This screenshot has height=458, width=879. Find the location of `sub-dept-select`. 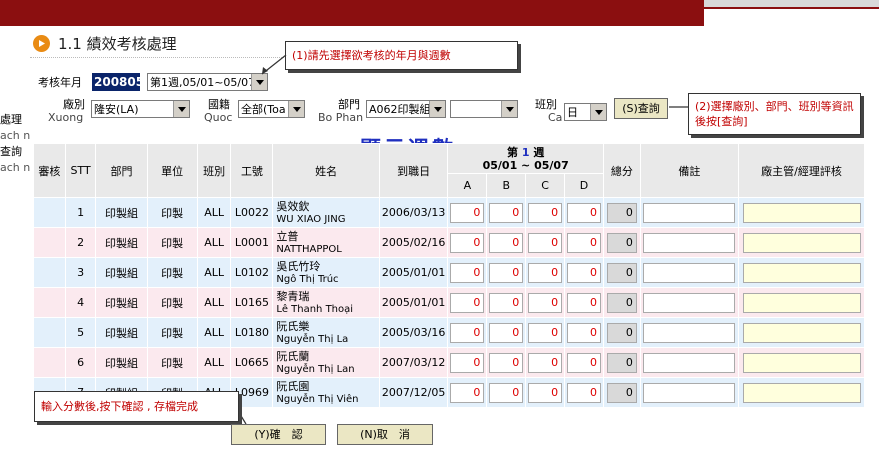

sub-dept-select is located at coordinates (484, 109).